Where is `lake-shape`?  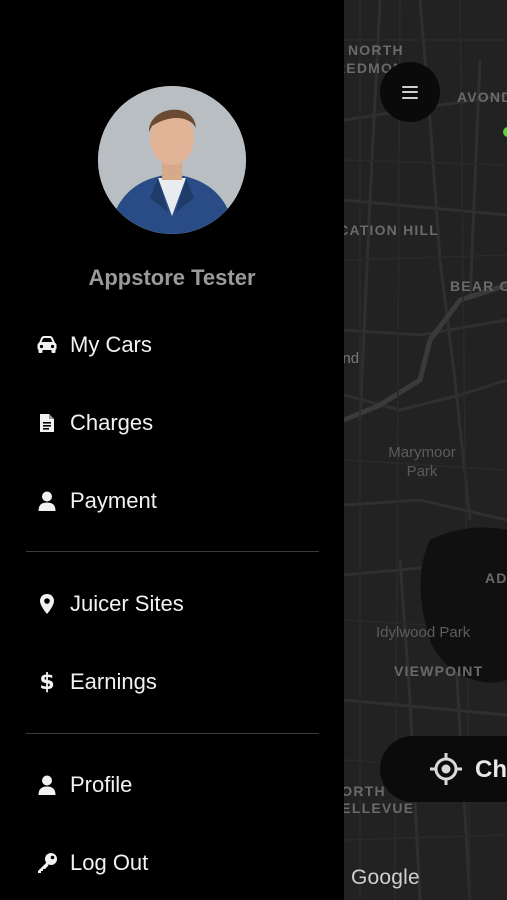 lake-shape is located at coordinates (463, 605).